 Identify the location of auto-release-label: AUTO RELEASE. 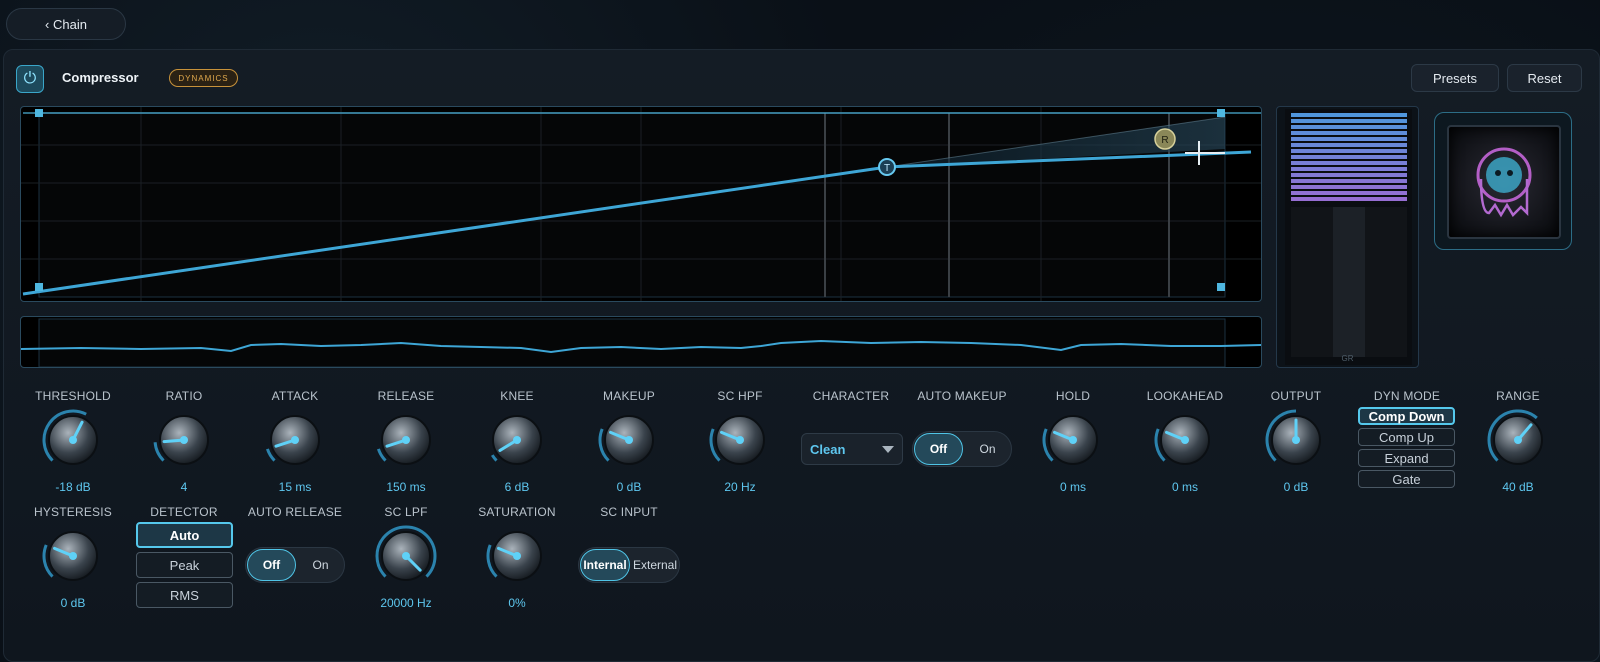
(295, 512).